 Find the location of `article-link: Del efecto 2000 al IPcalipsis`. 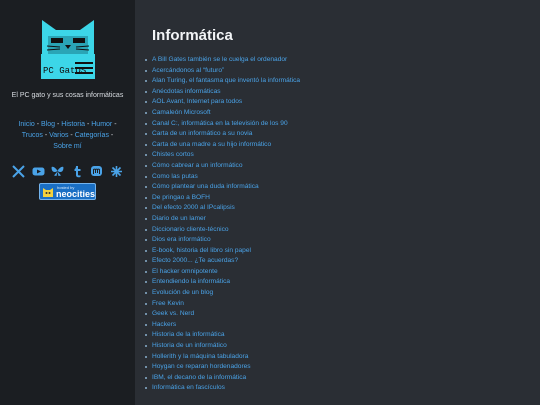

article-link: Del efecto 2000 al IPcalipsis is located at coordinates (222, 208).